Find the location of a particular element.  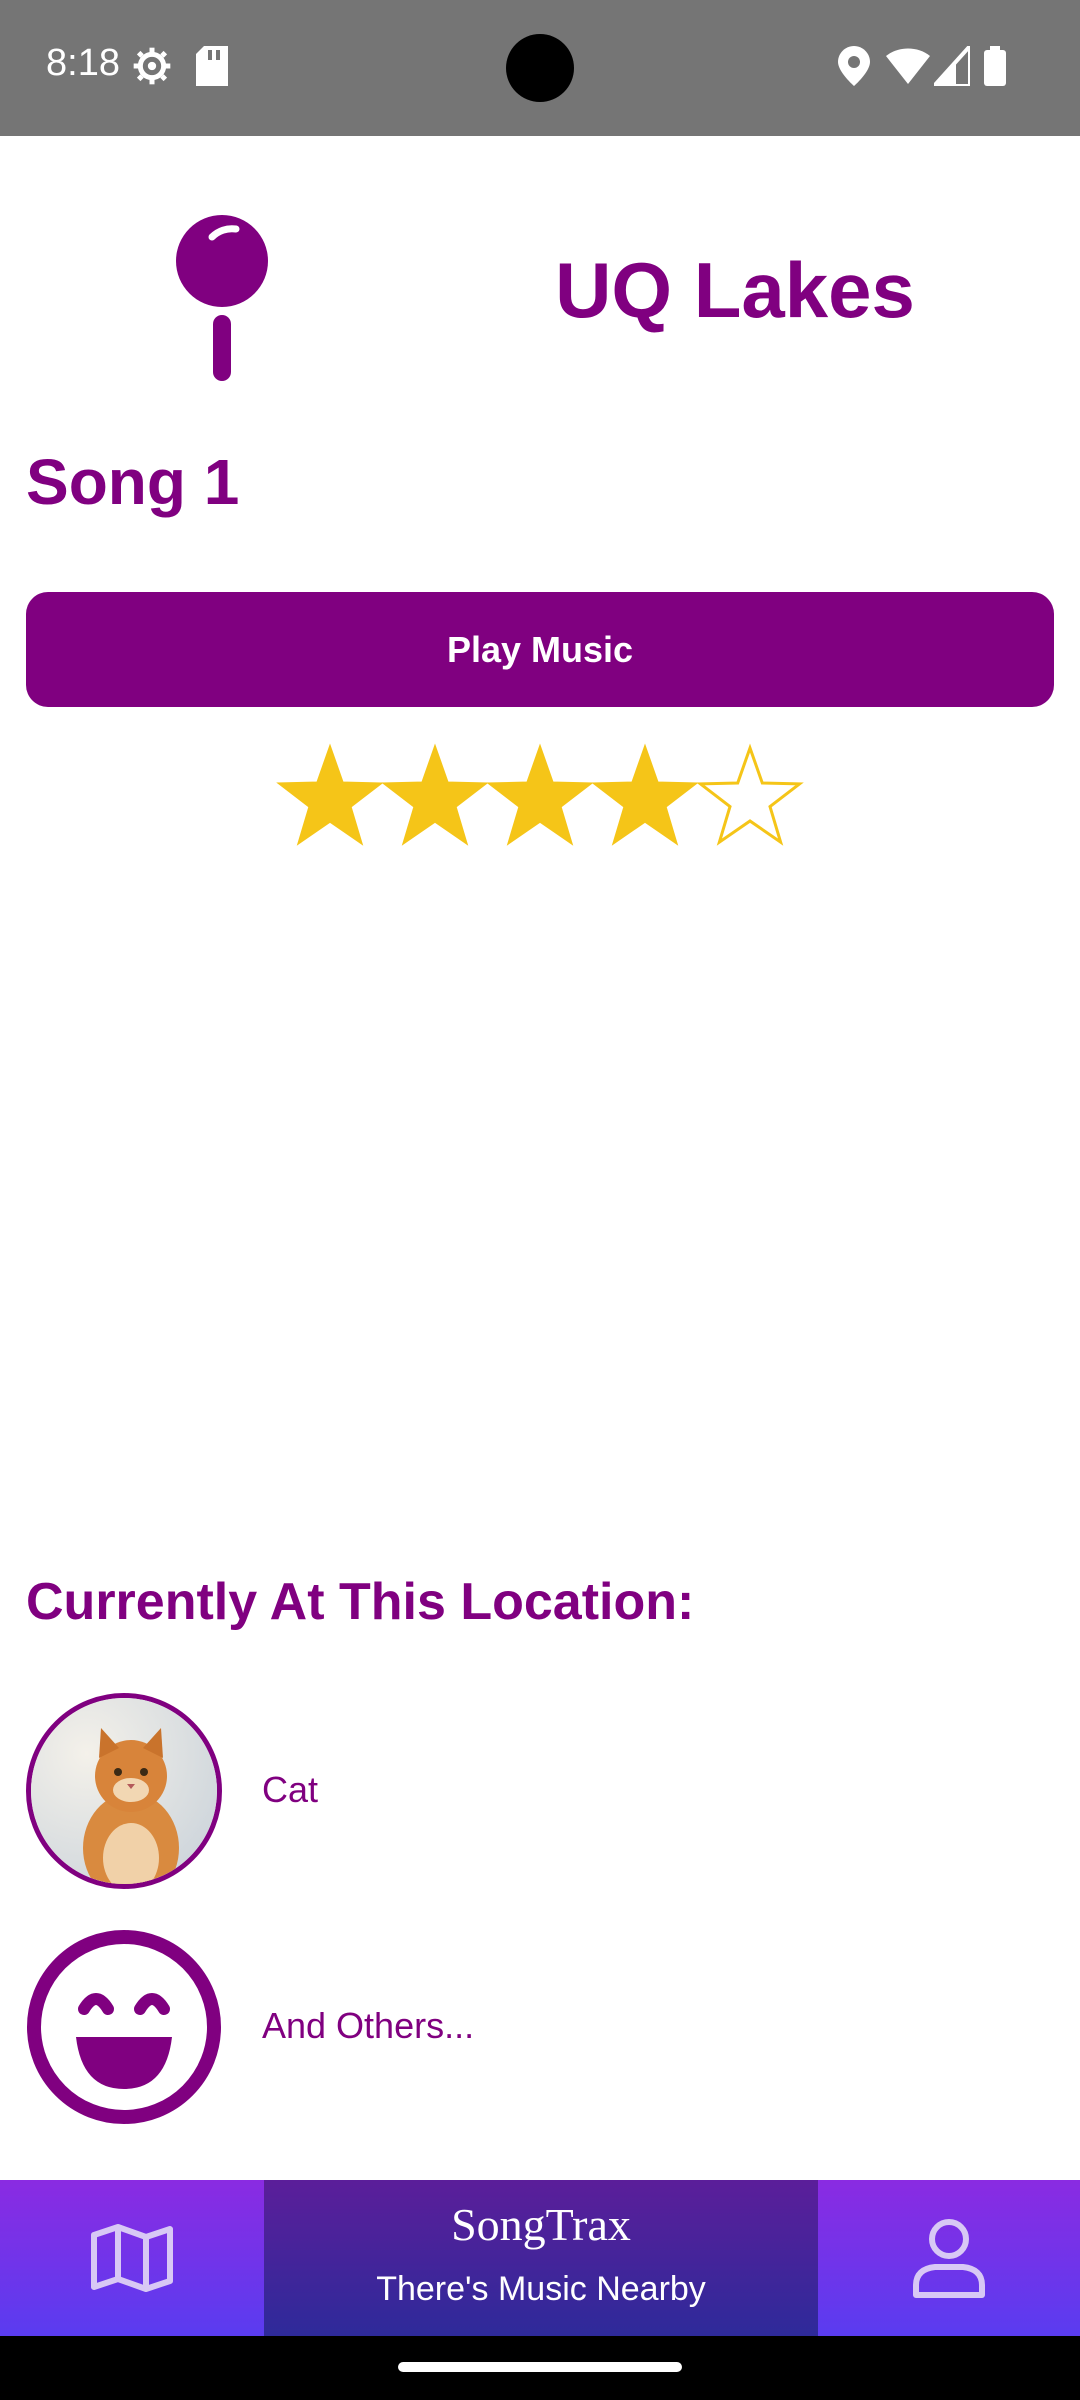

rating-stars is located at coordinates (542, 797).